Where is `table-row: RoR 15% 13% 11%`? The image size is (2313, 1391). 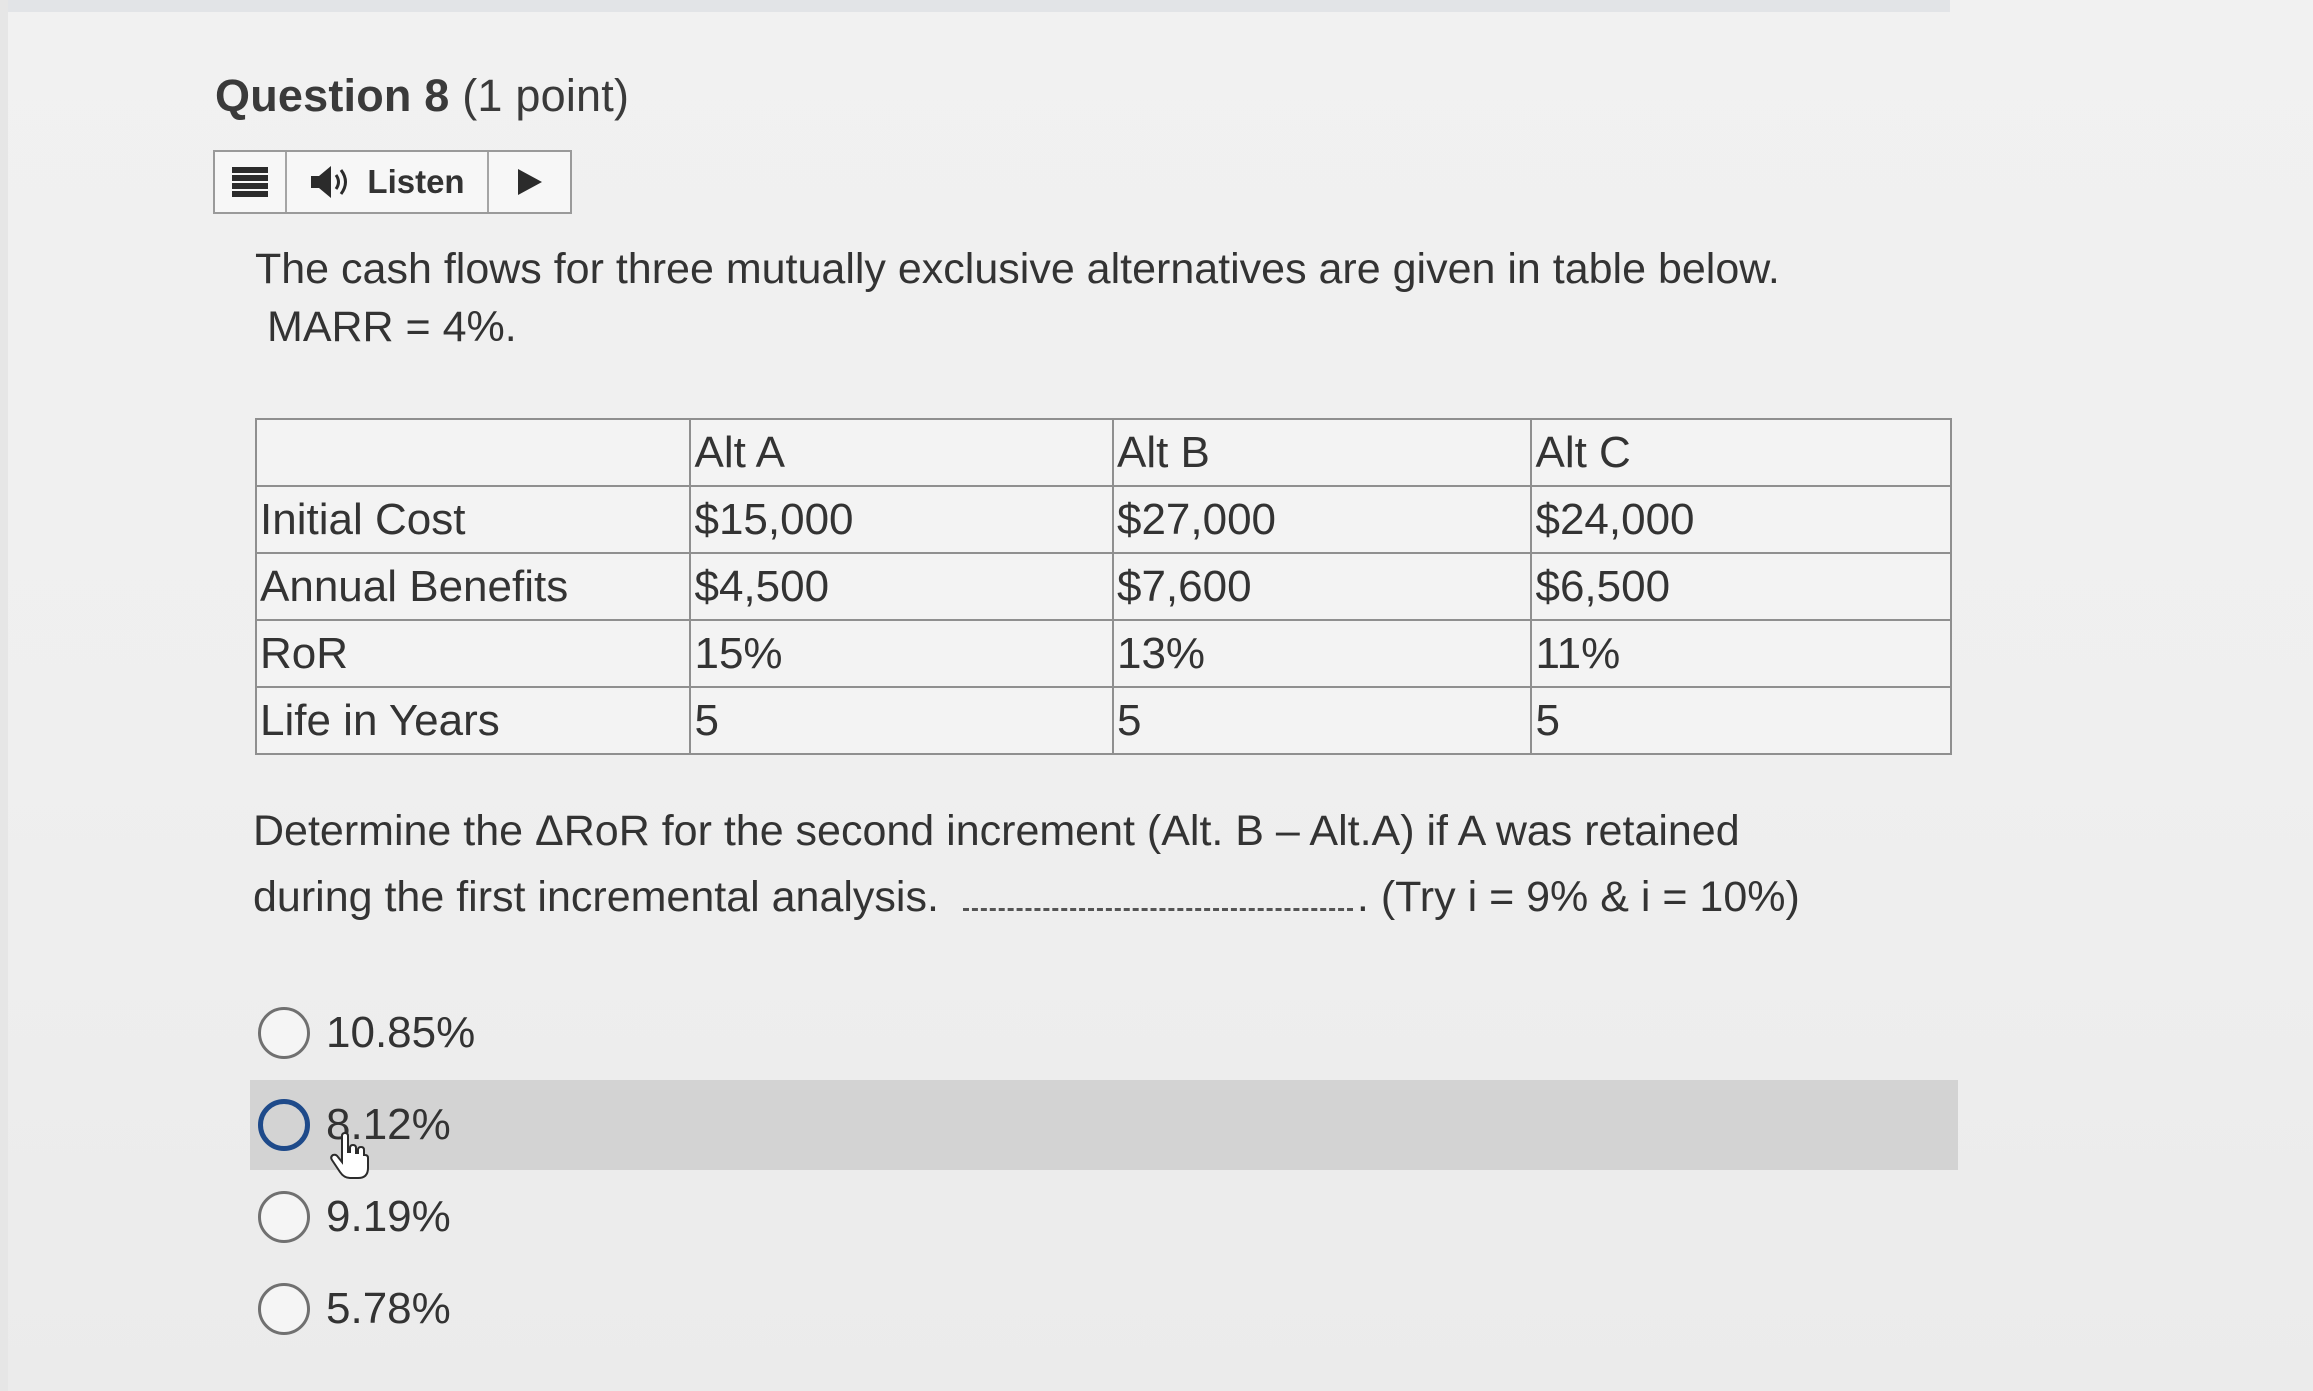
table-row: RoR 15% 13% 11% is located at coordinates (1103, 653).